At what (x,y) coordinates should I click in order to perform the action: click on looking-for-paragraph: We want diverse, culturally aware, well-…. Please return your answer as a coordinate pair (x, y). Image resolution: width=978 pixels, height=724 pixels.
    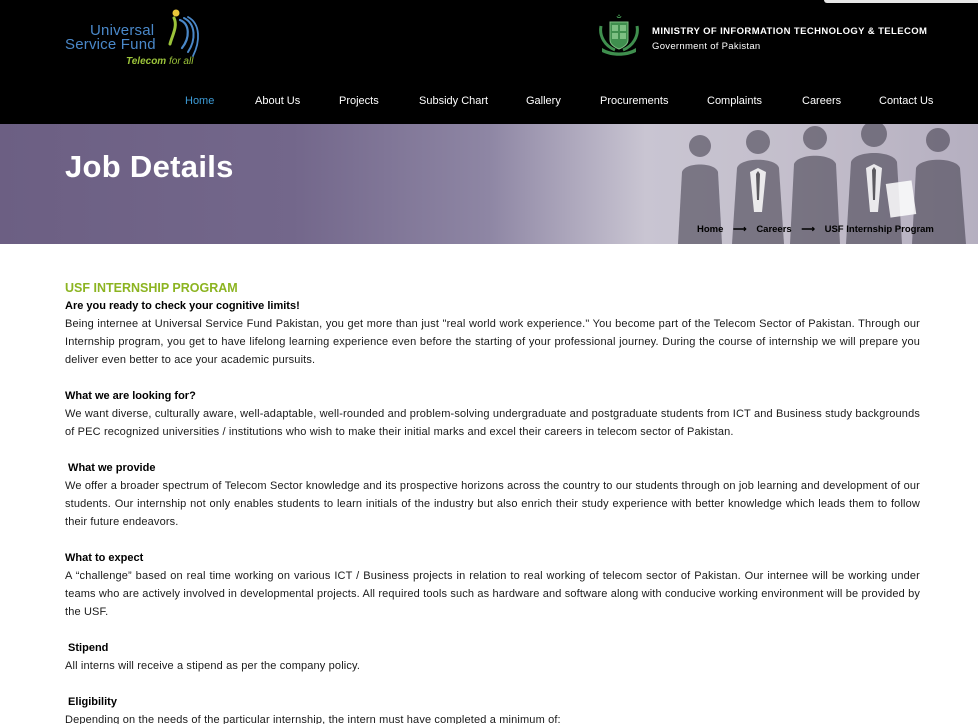
    Looking at the image, I should click on (492, 423).